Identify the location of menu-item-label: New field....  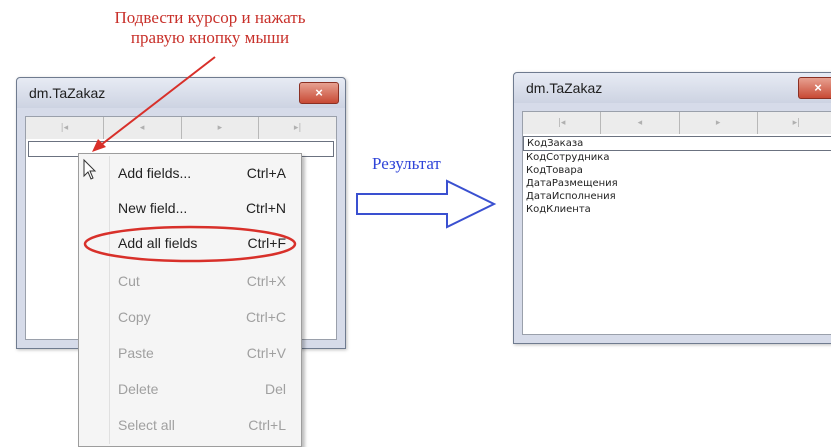
(153, 208).